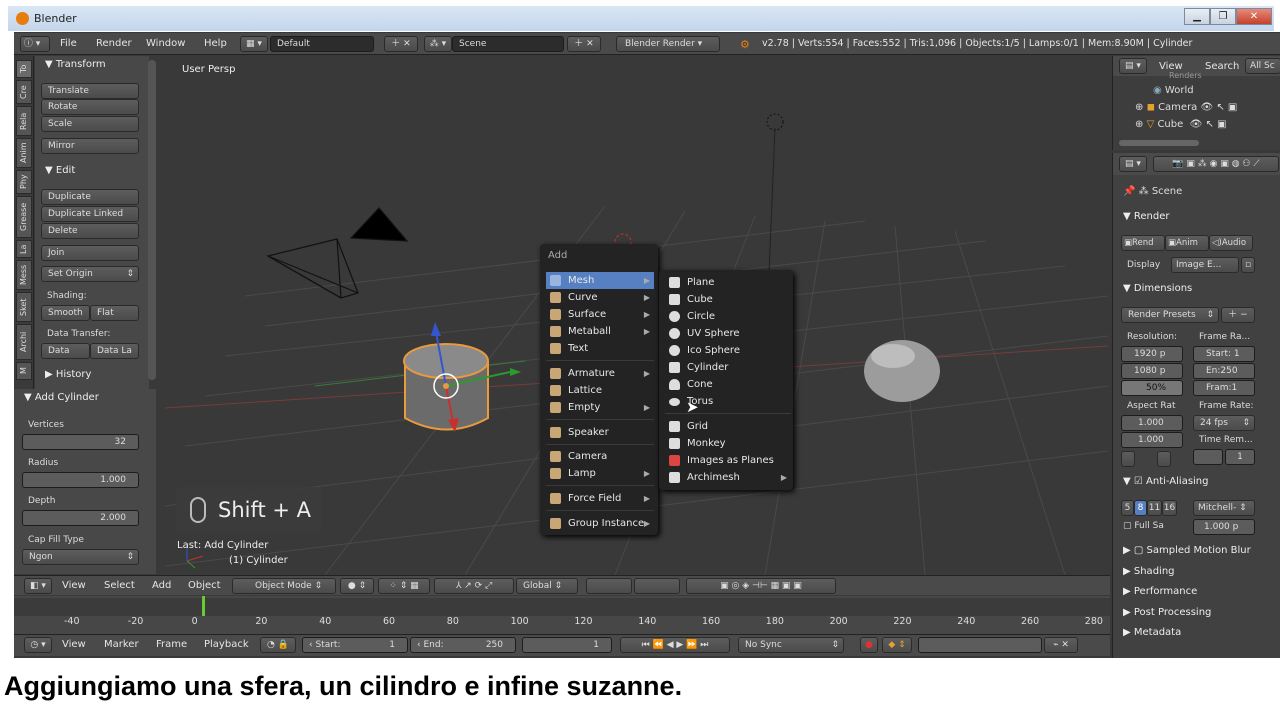  What do you see at coordinates (1152, 632) in the screenshot?
I see `metadata-panel-header: ▶ Metadata` at bounding box center [1152, 632].